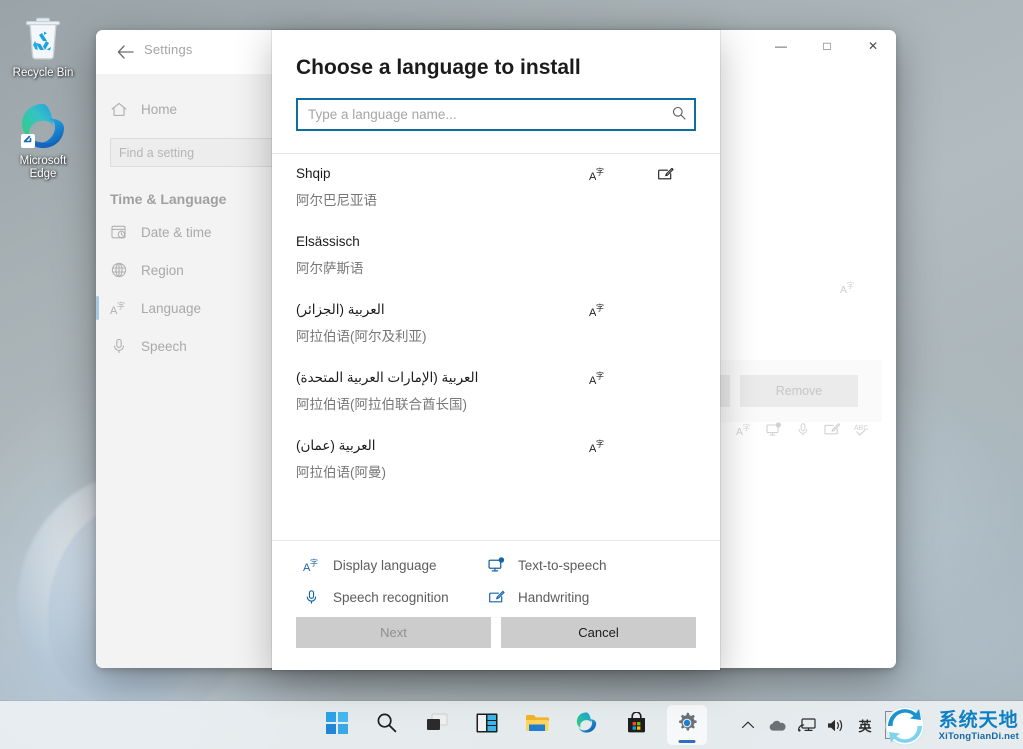 This screenshot has width=1023, height=749. What do you see at coordinates (496, 256) in the screenshot?
I see `list-item: Elsässisch 阿尔萨斯语` at bounding box center [496, 256].